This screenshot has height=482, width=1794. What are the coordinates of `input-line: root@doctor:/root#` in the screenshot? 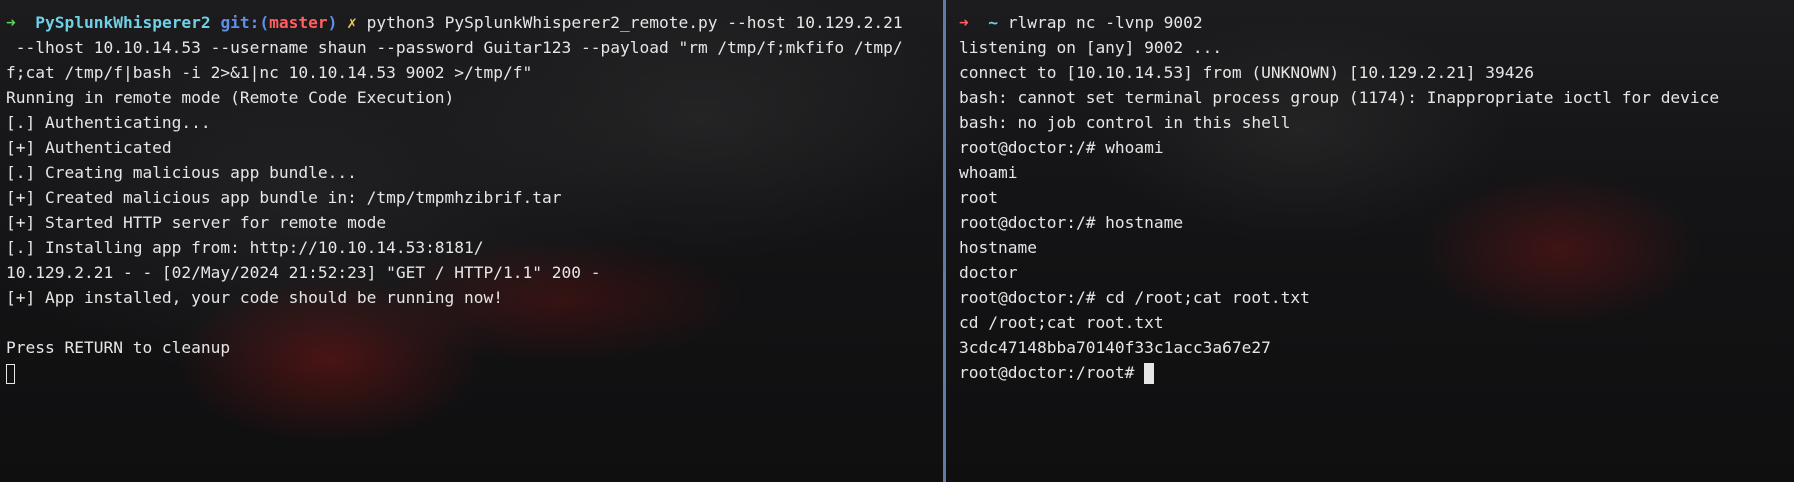 It's located at (1376, 372).